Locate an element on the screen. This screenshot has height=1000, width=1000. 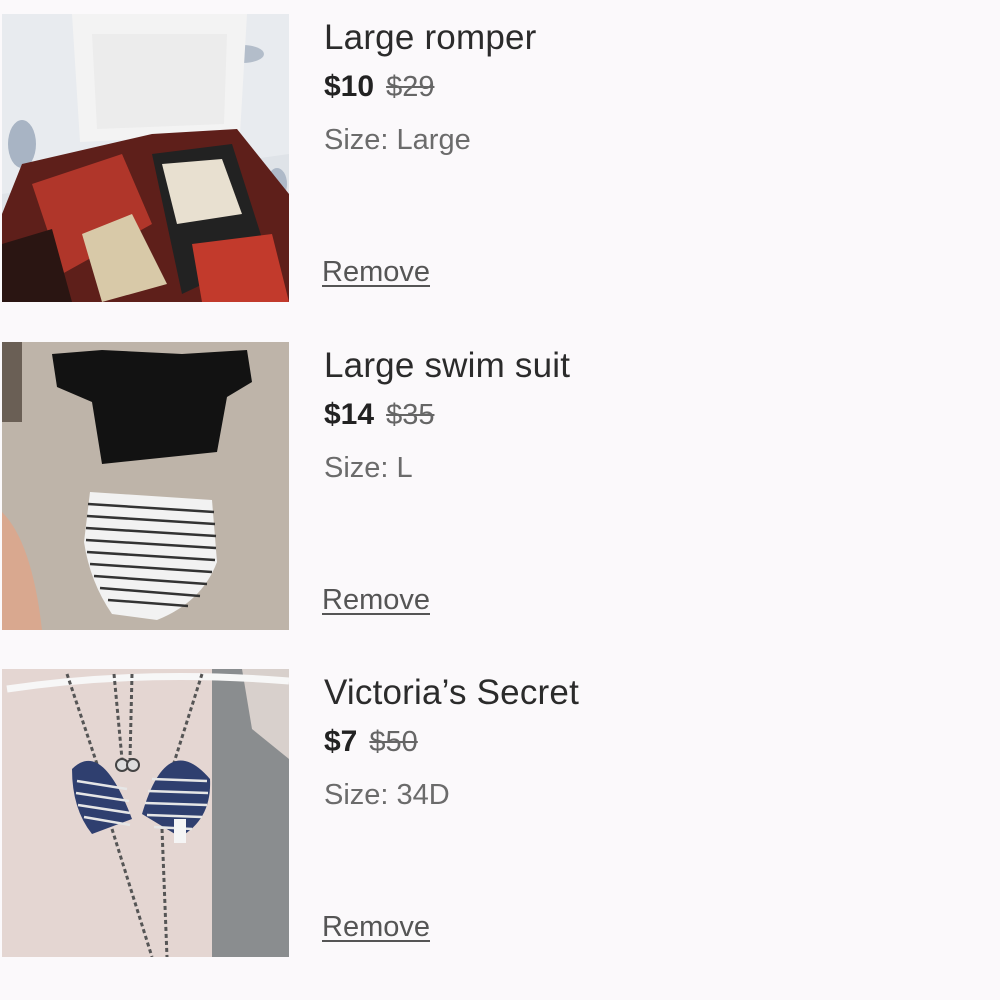
item-title: Large romper is located at coordinates (430, 38).